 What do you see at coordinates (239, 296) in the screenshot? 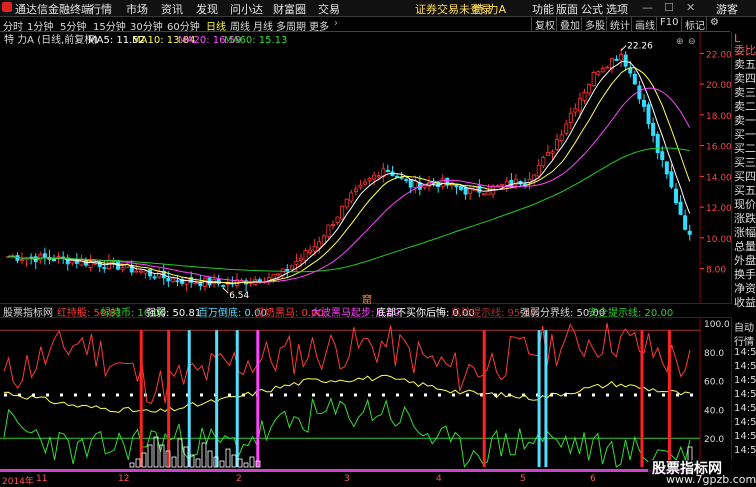
I see `low-price-label: 6.54` at bounding box center [239, 296].